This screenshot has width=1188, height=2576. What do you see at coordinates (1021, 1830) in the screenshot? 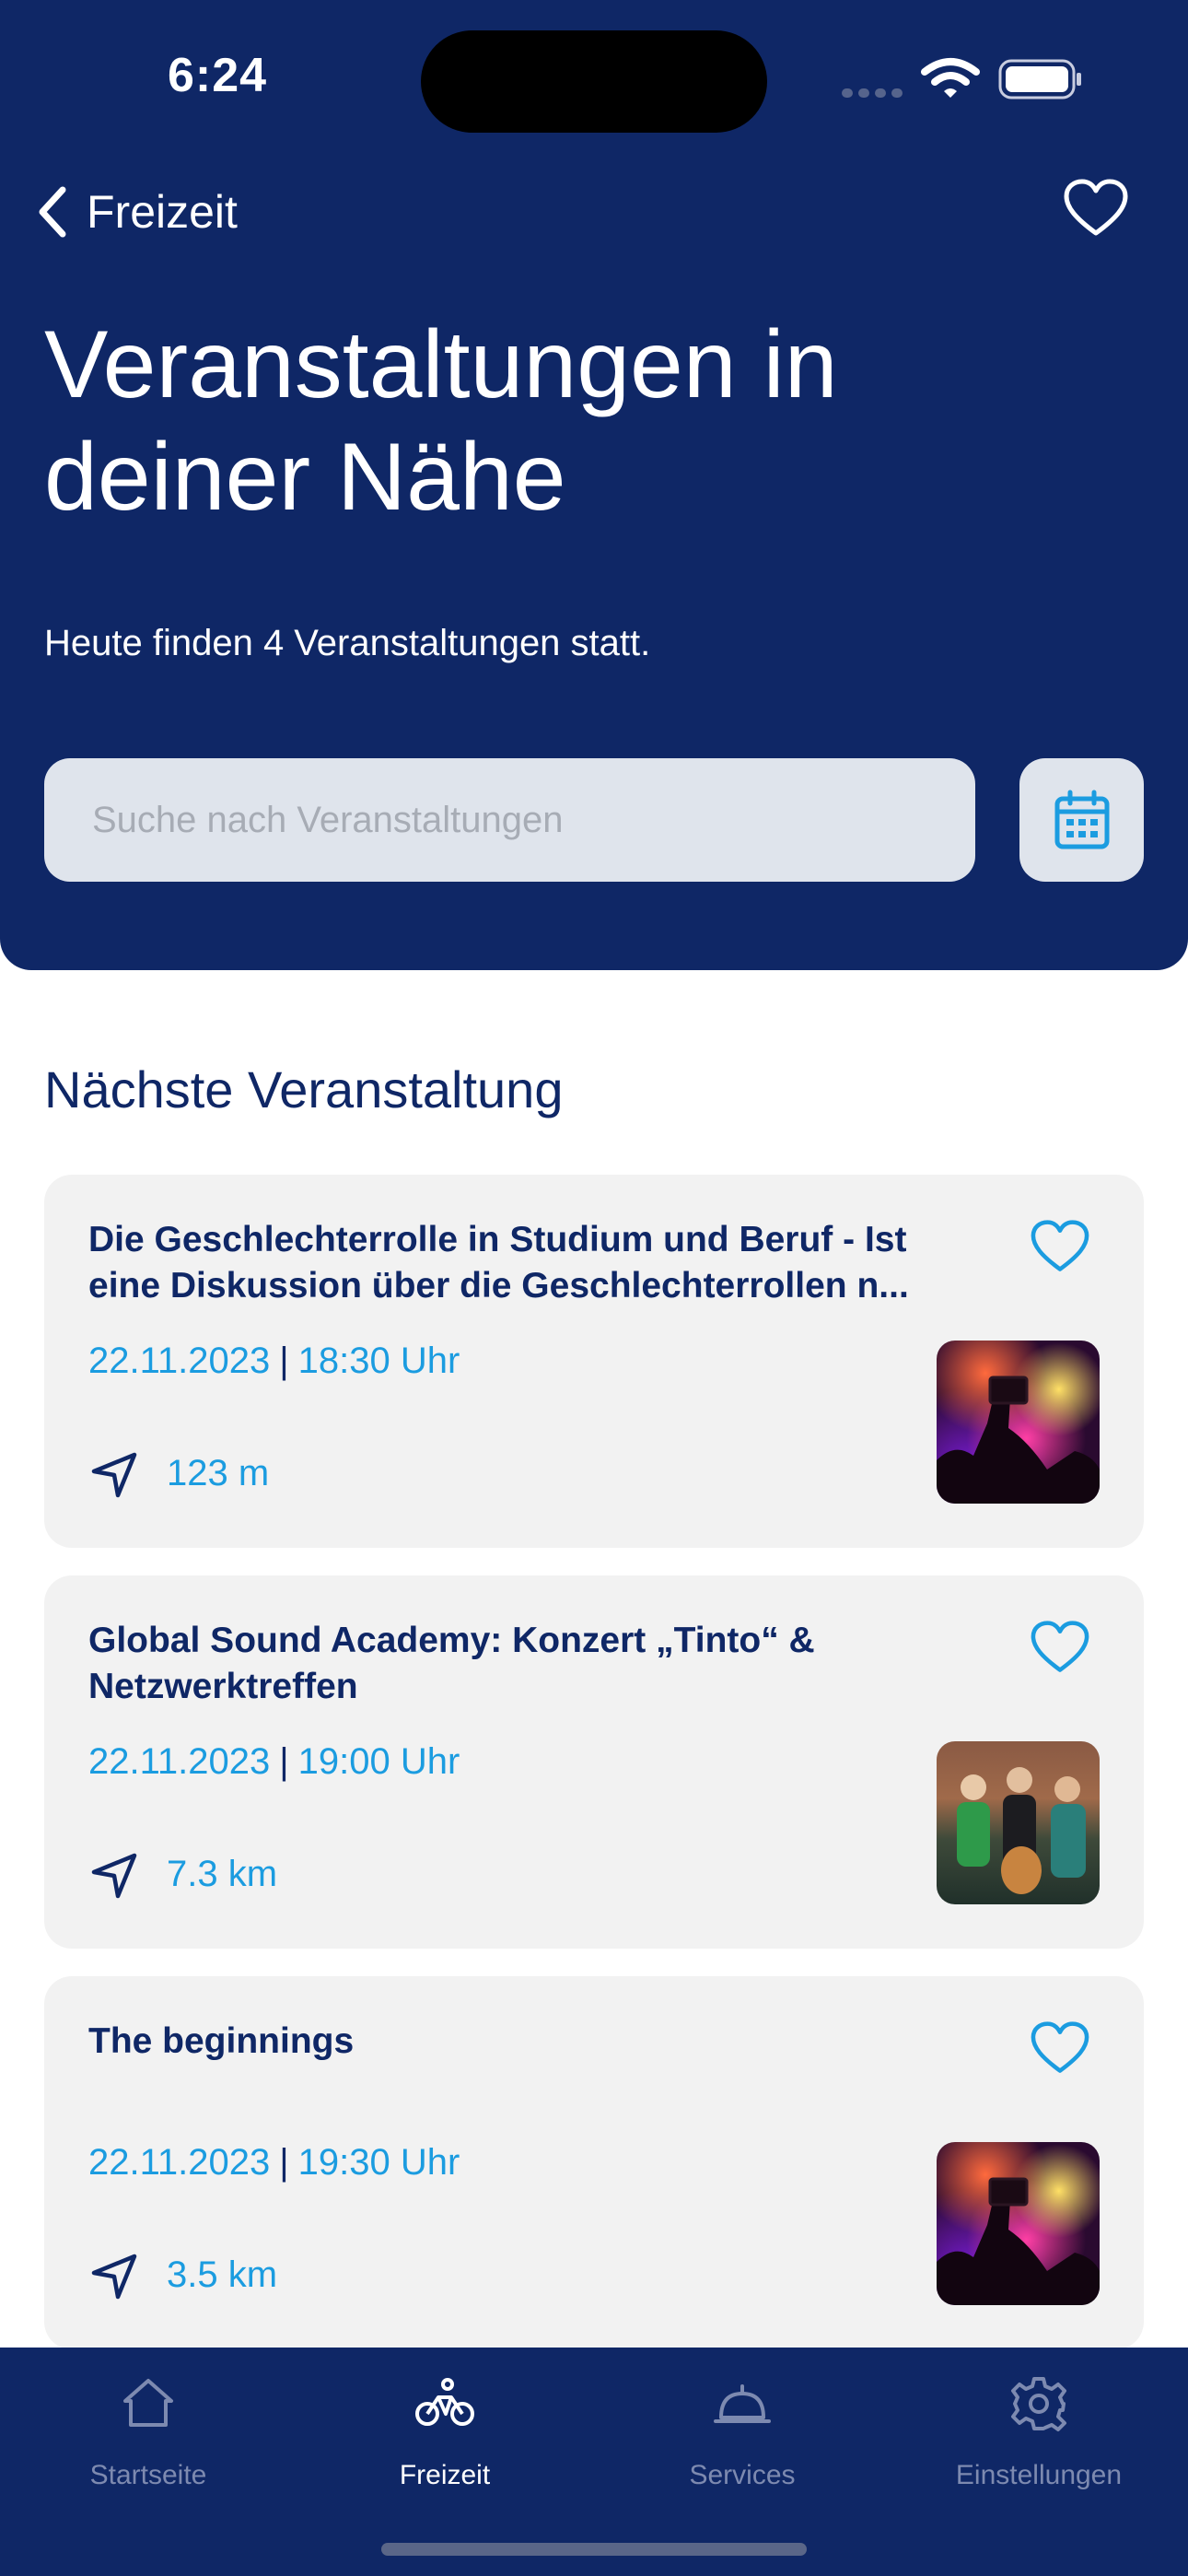
I see `band-image` at bounding box center [1021, 1830].